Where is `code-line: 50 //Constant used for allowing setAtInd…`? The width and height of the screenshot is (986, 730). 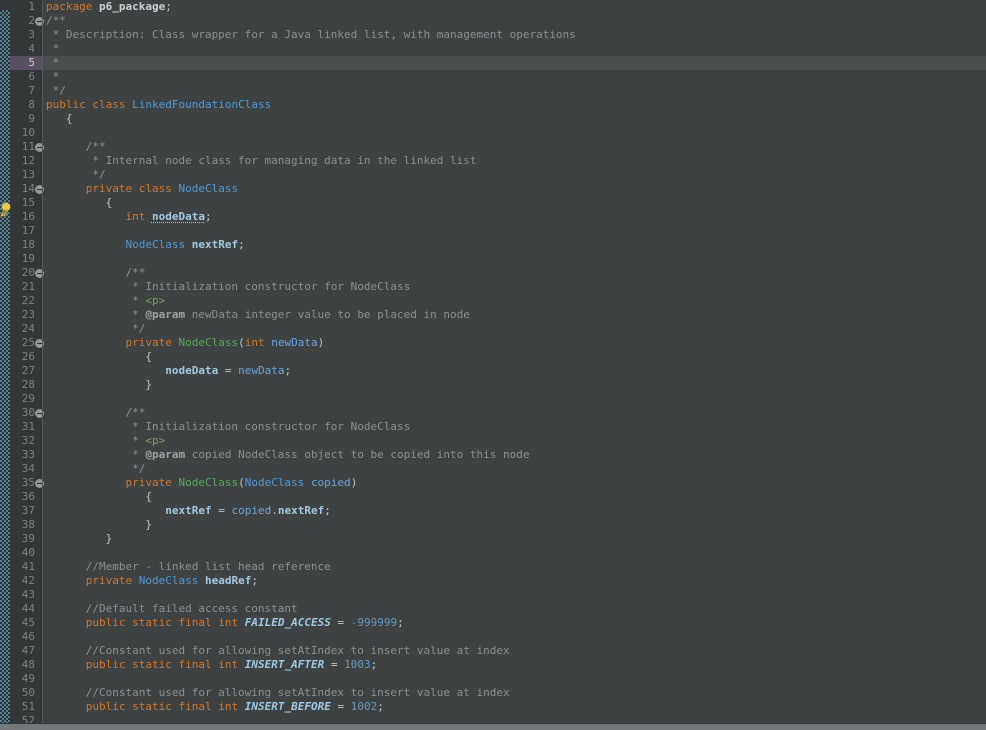
code-line: 50 //Constant used for allowing setAtInd… is located at coordinates (493, 693).